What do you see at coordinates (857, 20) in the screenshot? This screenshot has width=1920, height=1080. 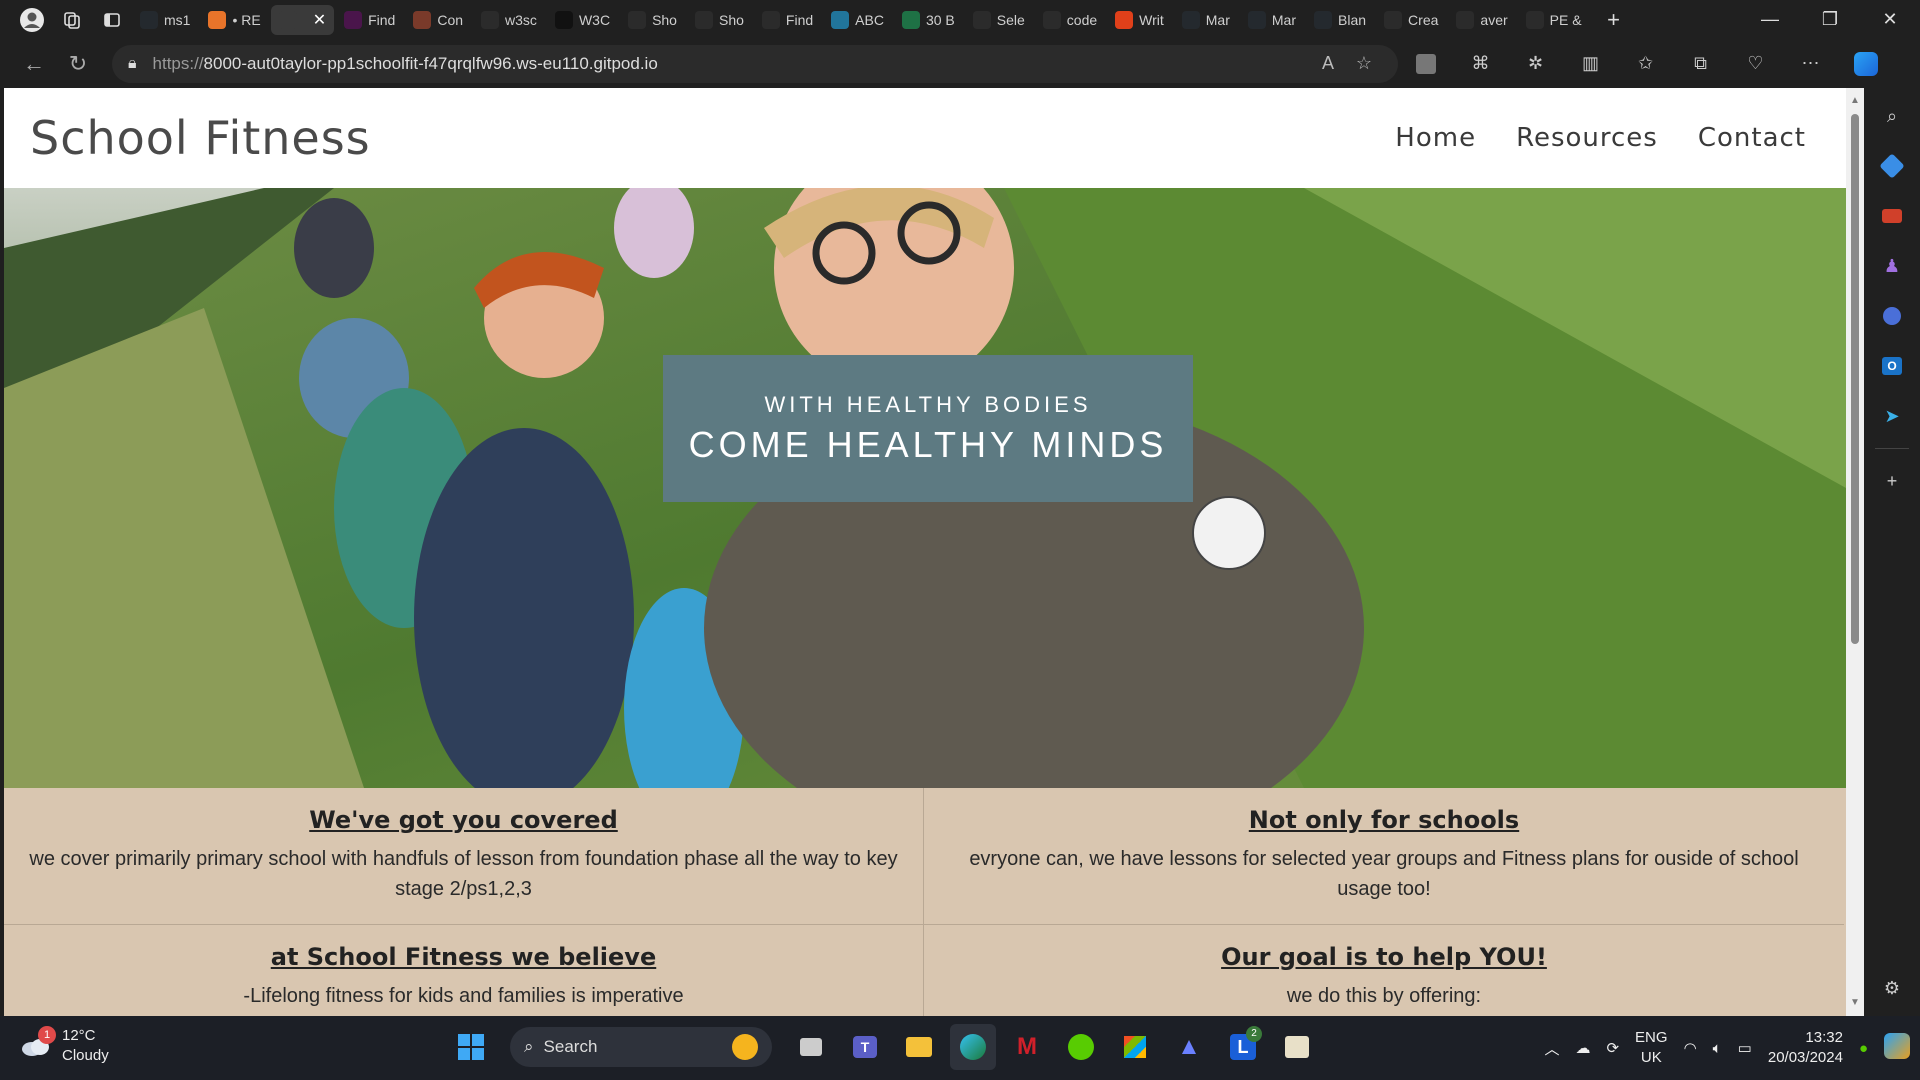 I see `browser-tab: ABC` at bounding box center [857, 20].